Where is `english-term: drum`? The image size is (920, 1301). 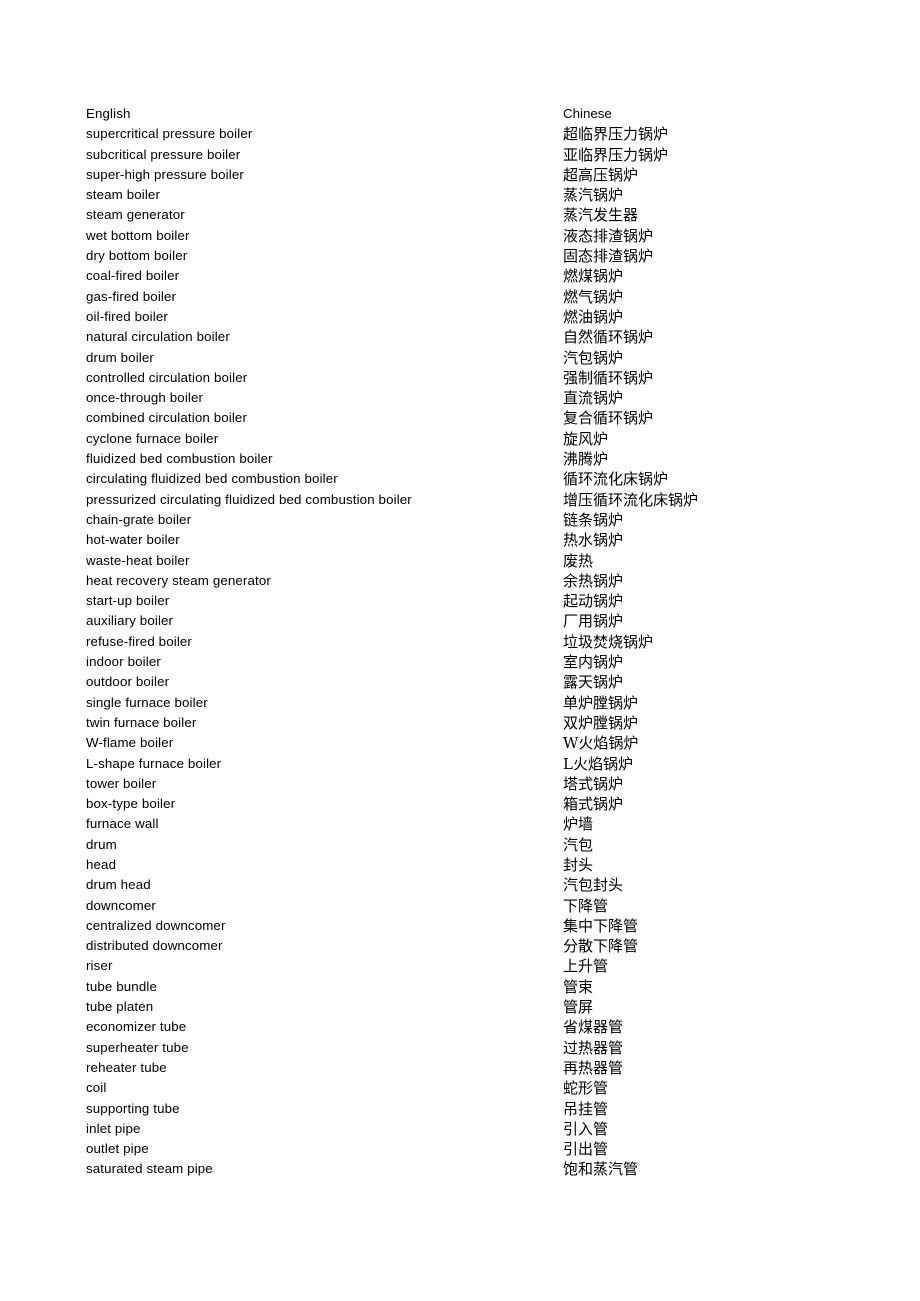 english-term: drum is located at coordinates (101, 844).